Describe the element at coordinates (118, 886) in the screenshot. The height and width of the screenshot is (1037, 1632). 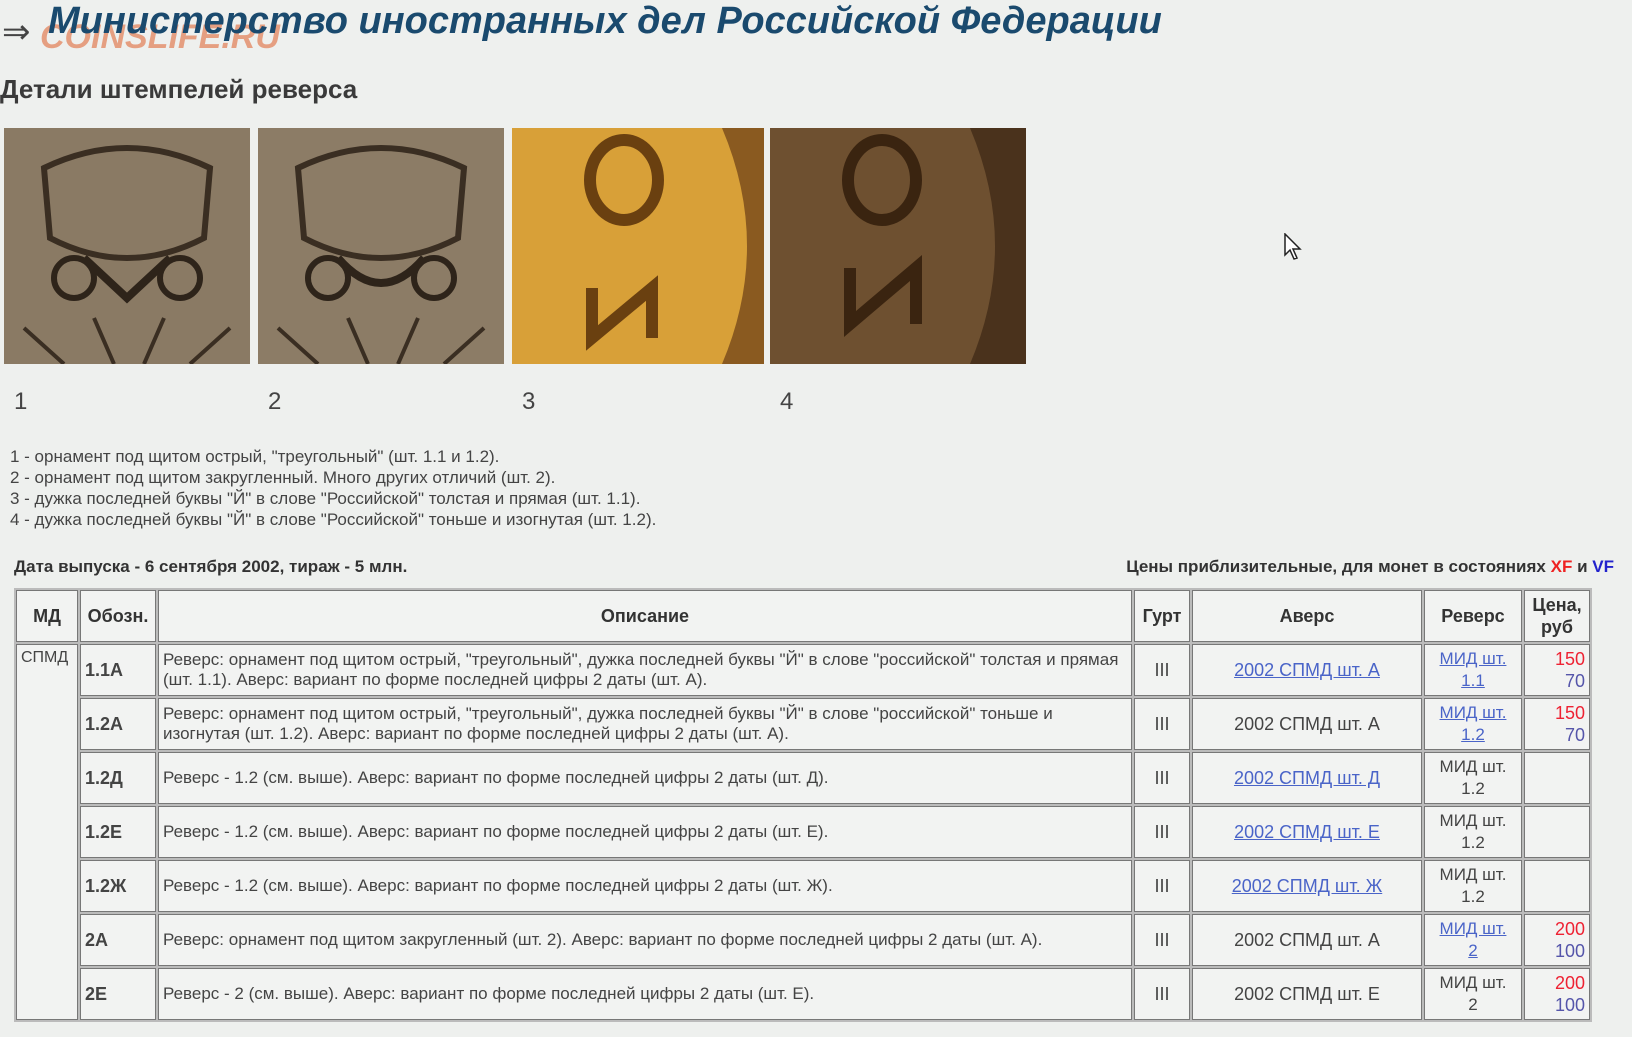
I see `code-cell: 1.2Ж` at that location.